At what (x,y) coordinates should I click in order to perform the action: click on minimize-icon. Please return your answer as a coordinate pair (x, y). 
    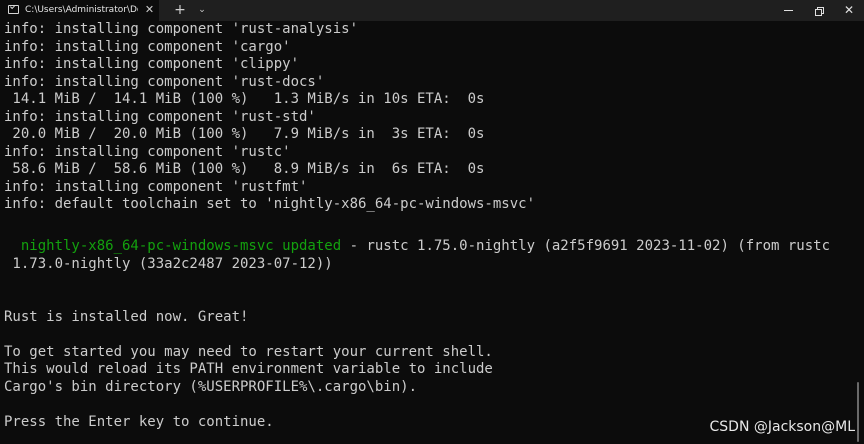
    Looking at the image, I should click on (788, 10).